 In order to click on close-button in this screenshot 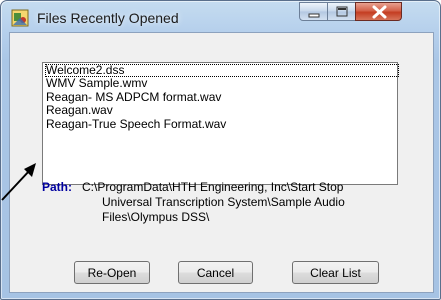, I will do `click(378, 11)`.